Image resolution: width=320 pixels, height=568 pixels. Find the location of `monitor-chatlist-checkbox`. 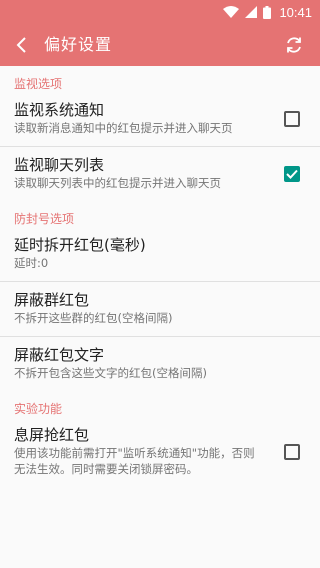

monitor-chatlist-checkbox is located at coordinates (292, 174).